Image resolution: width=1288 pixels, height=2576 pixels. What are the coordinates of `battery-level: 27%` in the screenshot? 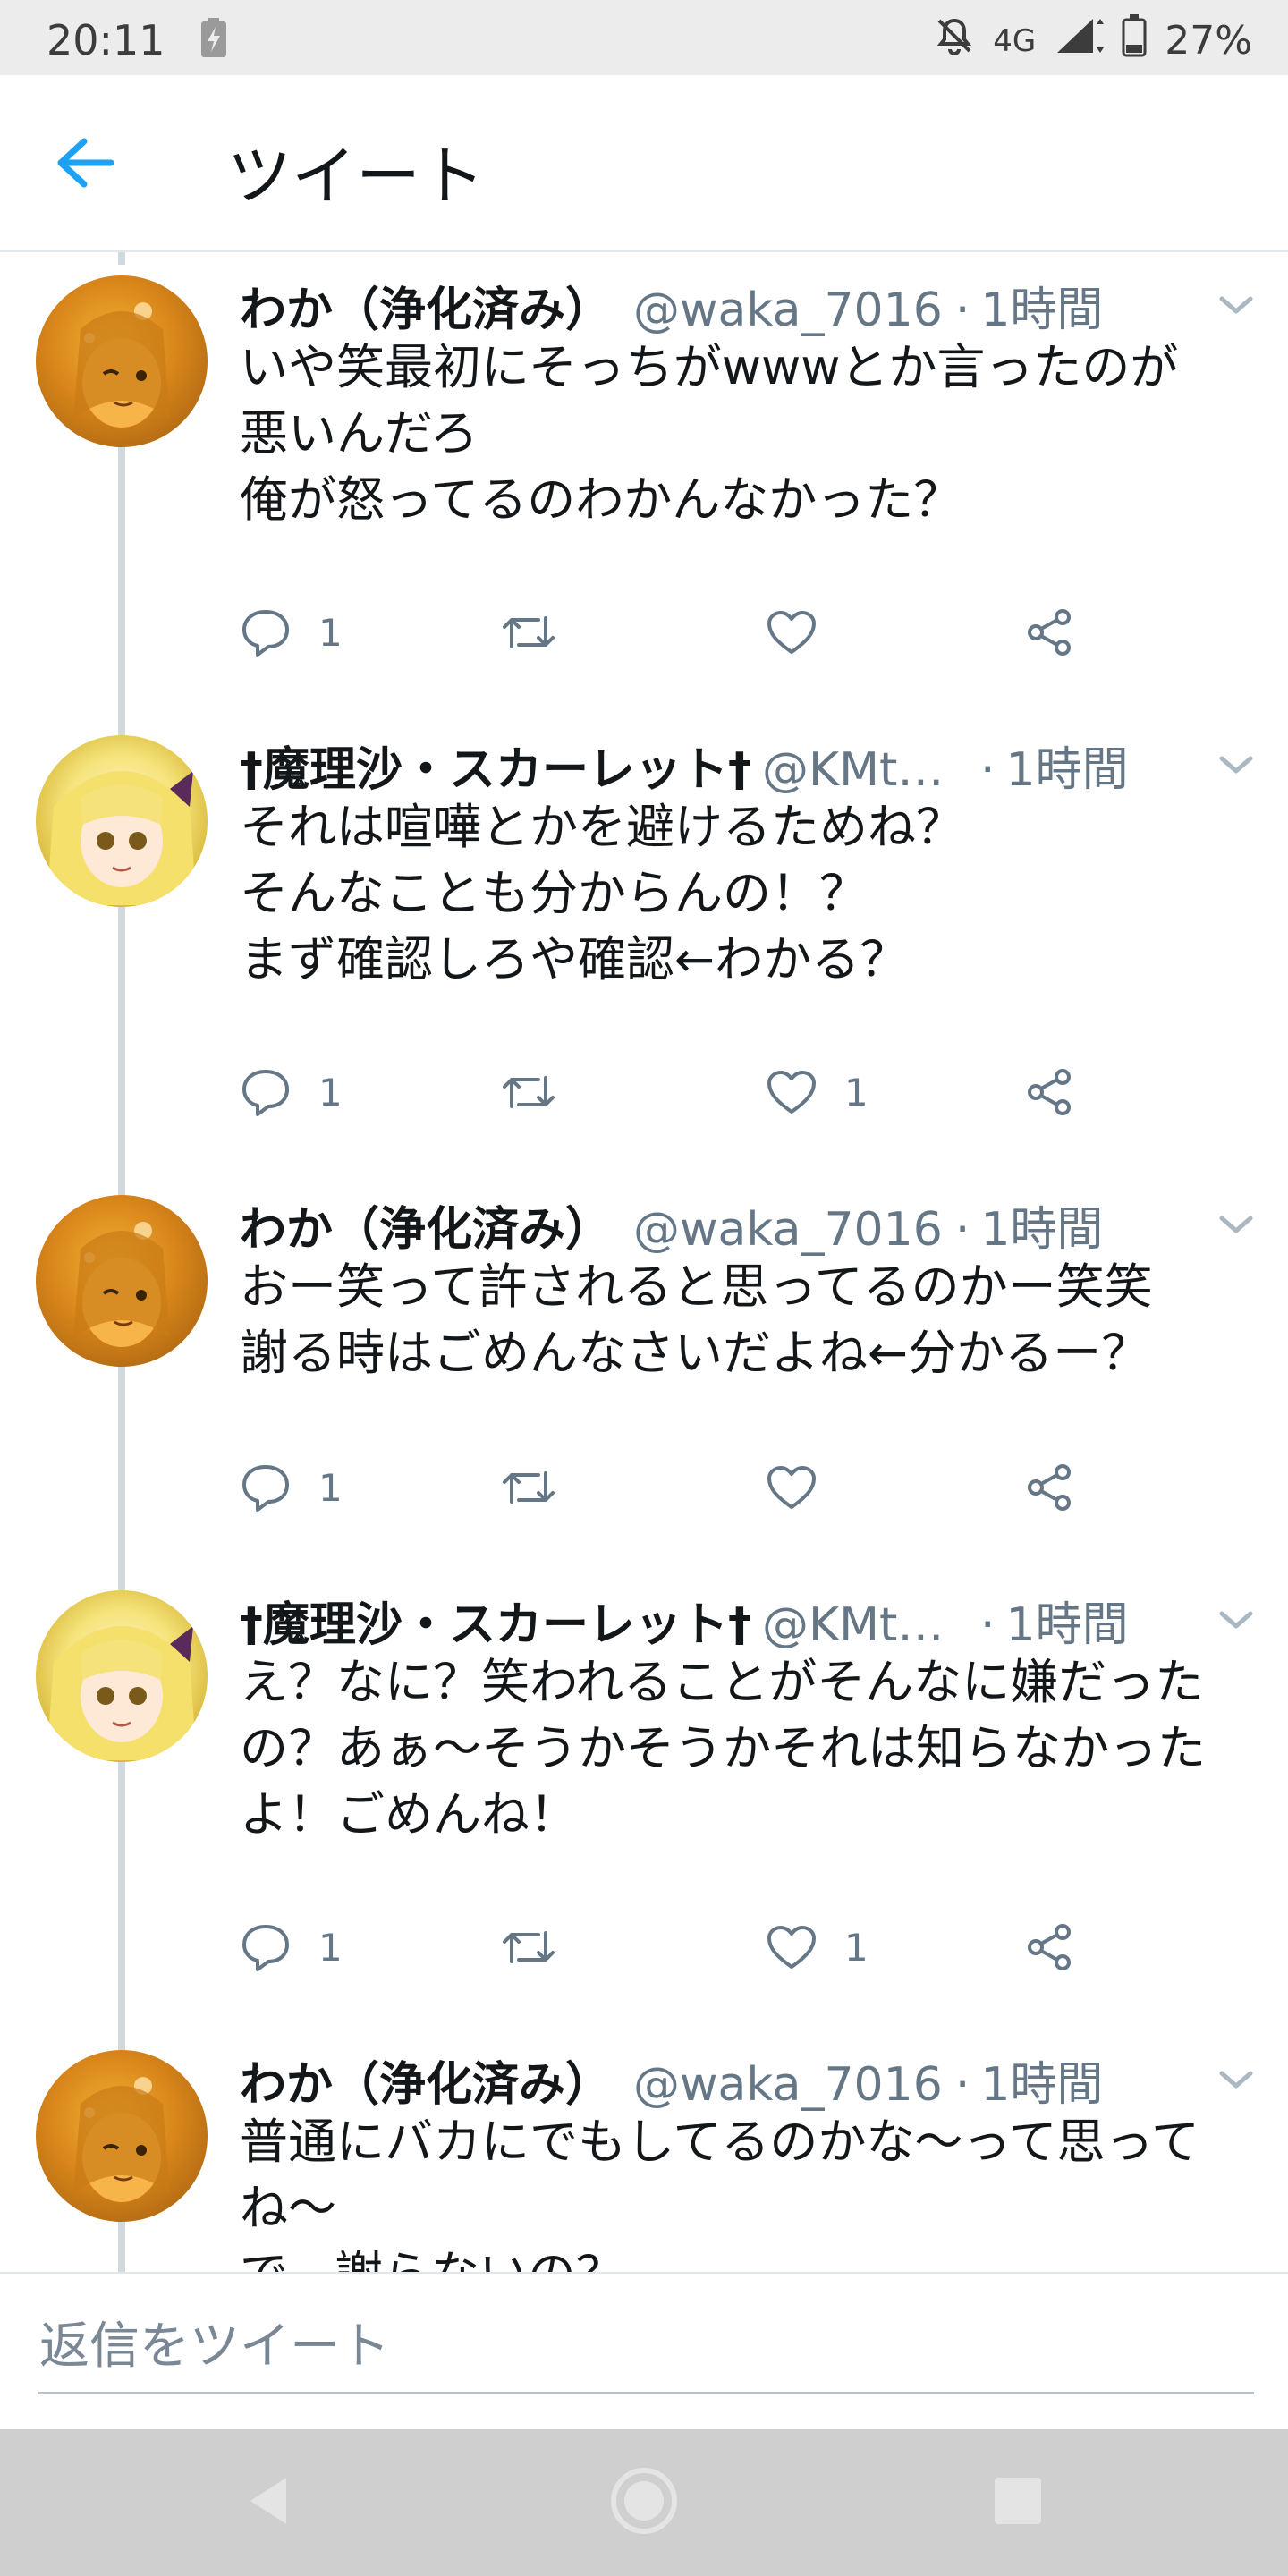 It's located at (1208, 41).